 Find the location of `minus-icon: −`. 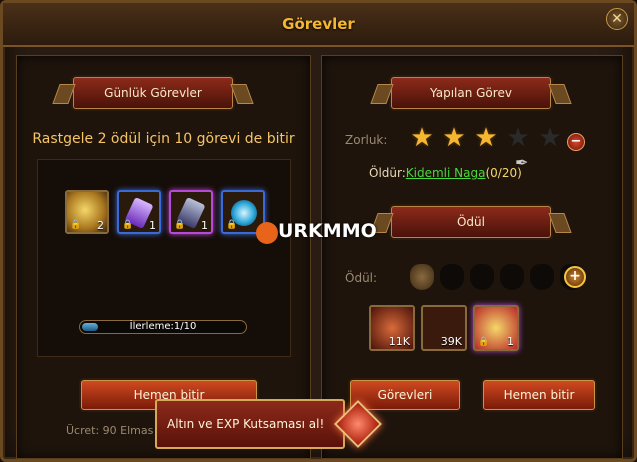

minus-icon: − is located at coordinates (576, 142).